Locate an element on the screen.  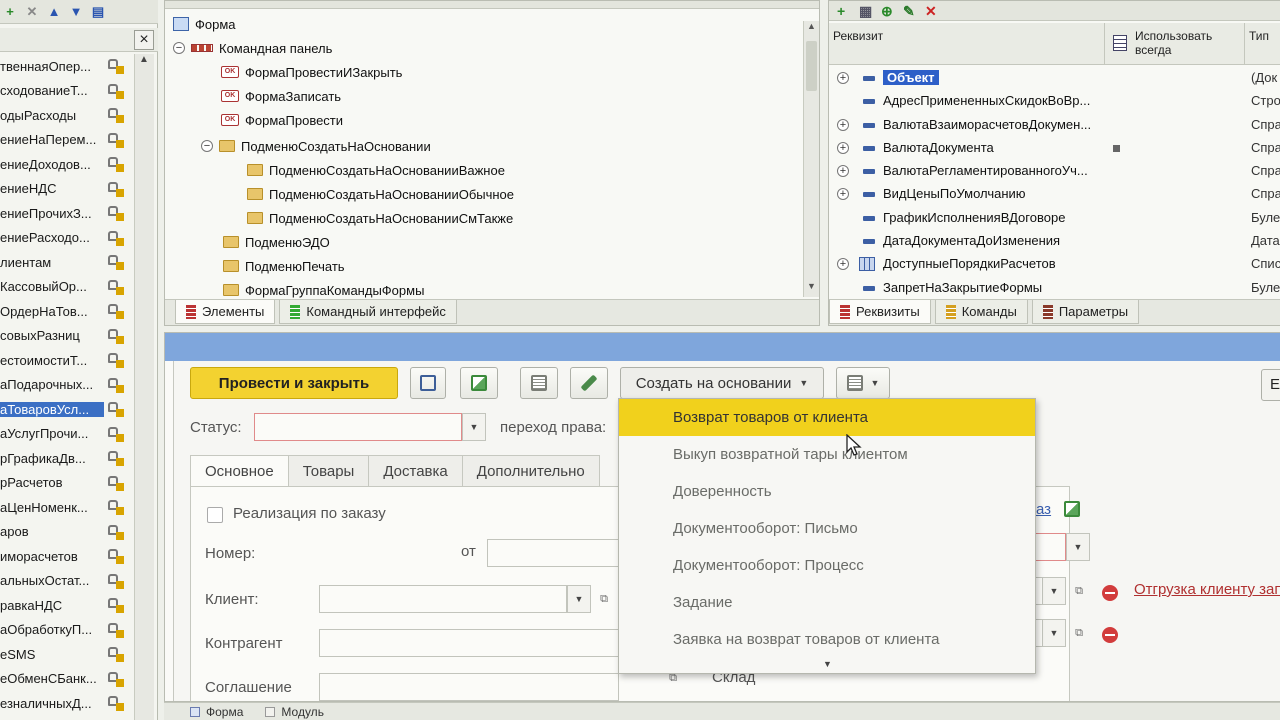
shipment-link: Отгрузка клиенту зап is located at coordinates (1207, 589).